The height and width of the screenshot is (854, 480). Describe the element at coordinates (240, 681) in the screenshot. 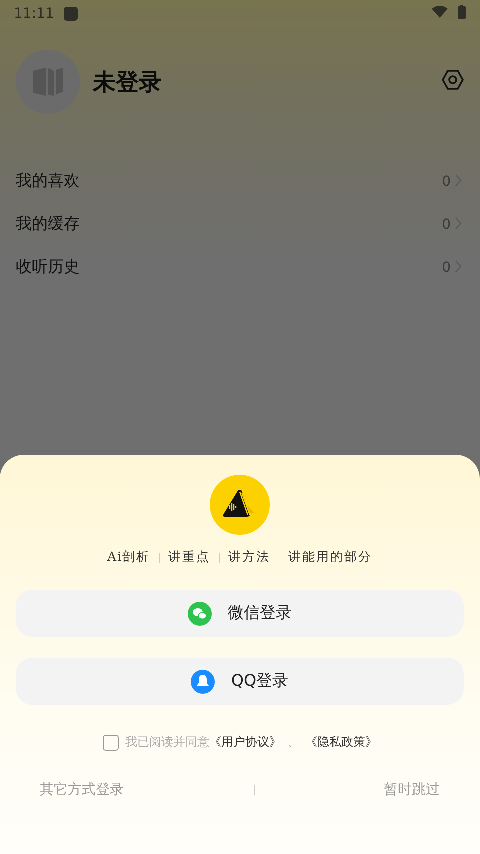

I see `qq-login-button: QQ登录` at that location.